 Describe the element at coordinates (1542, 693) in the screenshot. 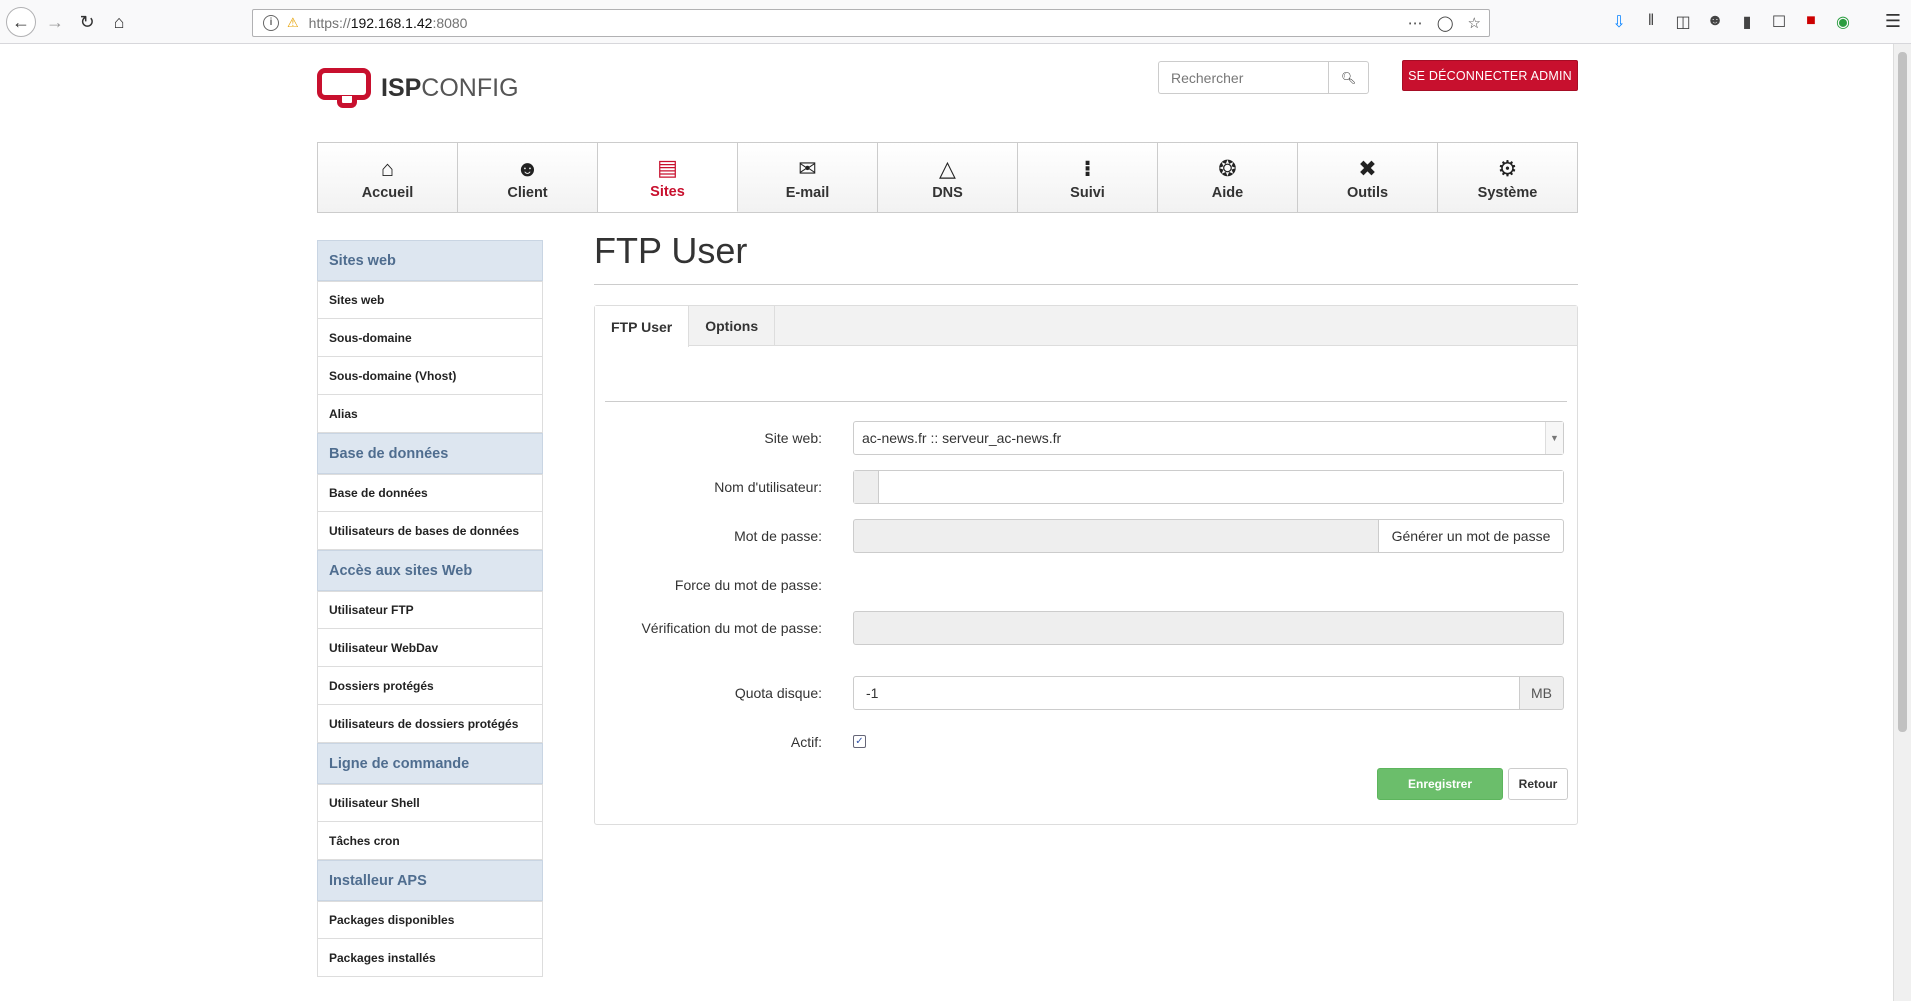

I see `quota-unit: MB` at that location.